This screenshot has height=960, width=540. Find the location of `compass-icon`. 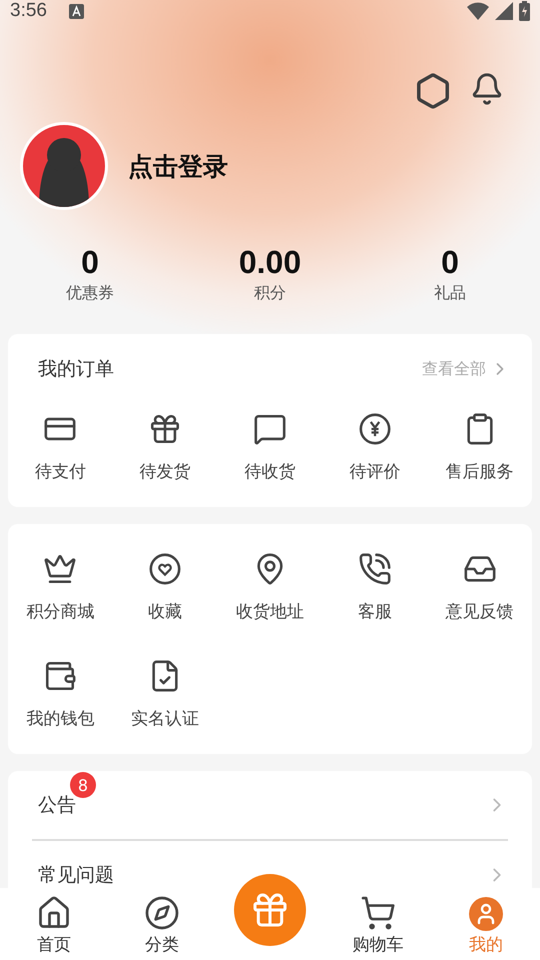

compass-icon is located at coordinates (162, 913).